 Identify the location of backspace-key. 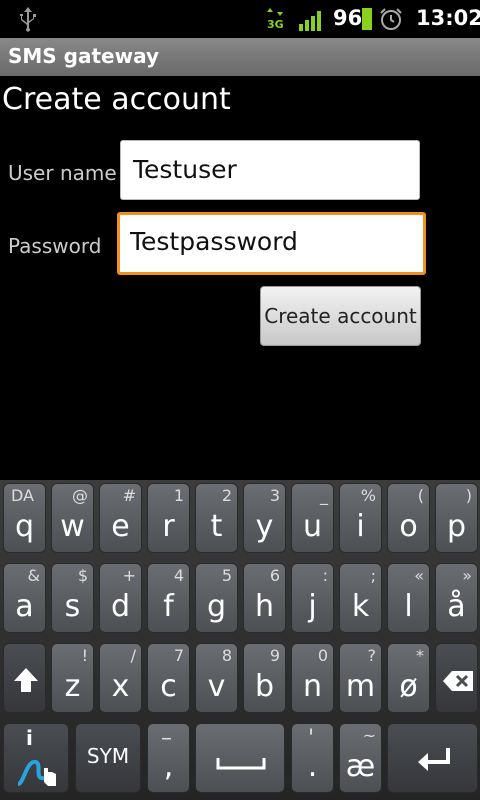
(456, 678).